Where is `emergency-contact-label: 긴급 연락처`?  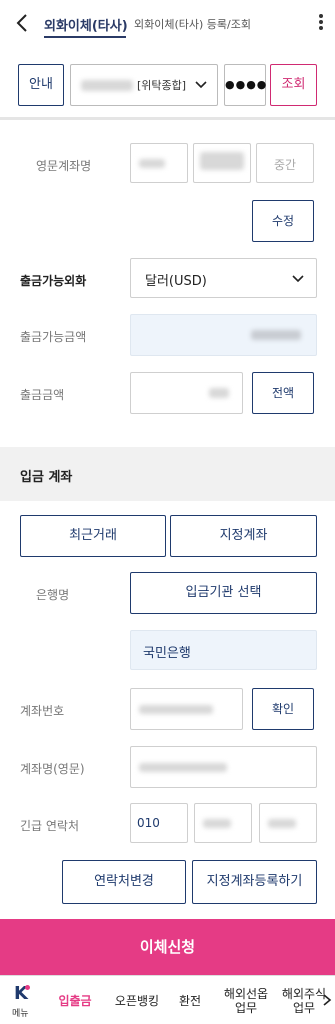
emergency-contact-label: 긴급 연락처 is located at coordinates (50, 826).